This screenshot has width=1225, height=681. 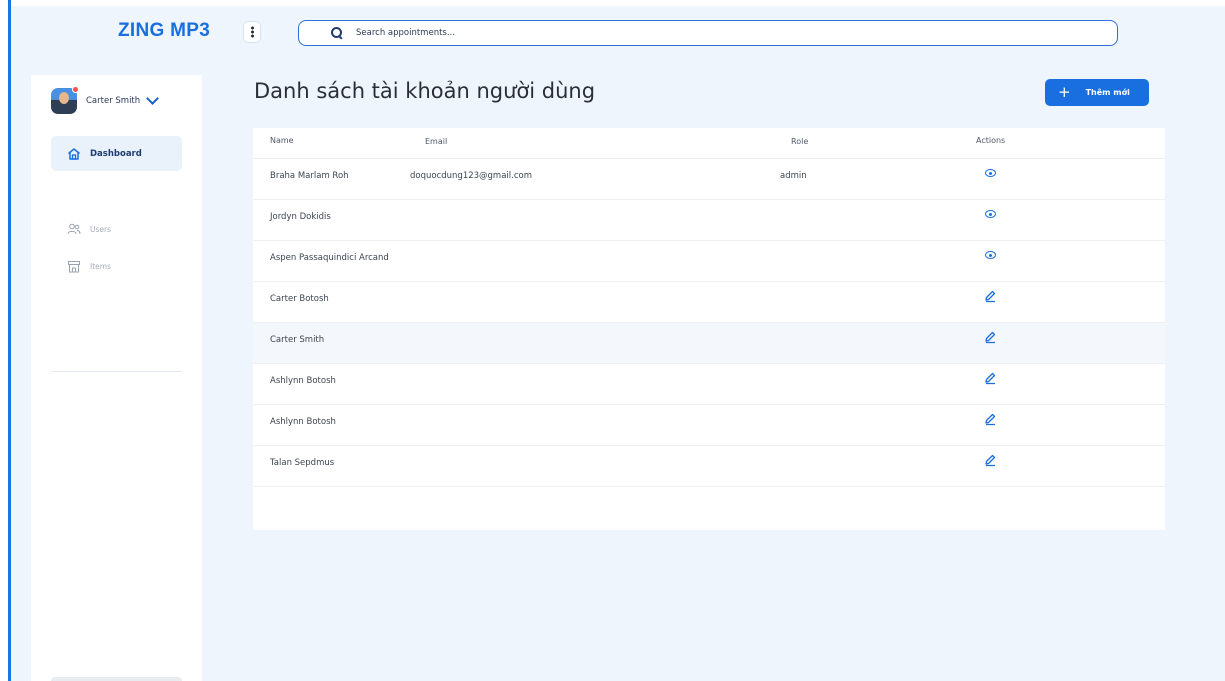 I want to click on sidebar: Carter Smith Dashboard Users Items, so click(x=116, y=378).